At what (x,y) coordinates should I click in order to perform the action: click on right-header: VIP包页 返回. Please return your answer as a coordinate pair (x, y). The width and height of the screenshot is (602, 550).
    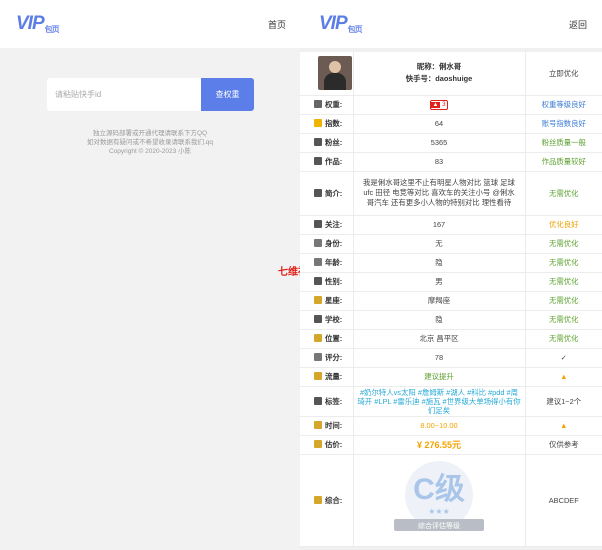
    Looking at the image, I should click on (451, 24).